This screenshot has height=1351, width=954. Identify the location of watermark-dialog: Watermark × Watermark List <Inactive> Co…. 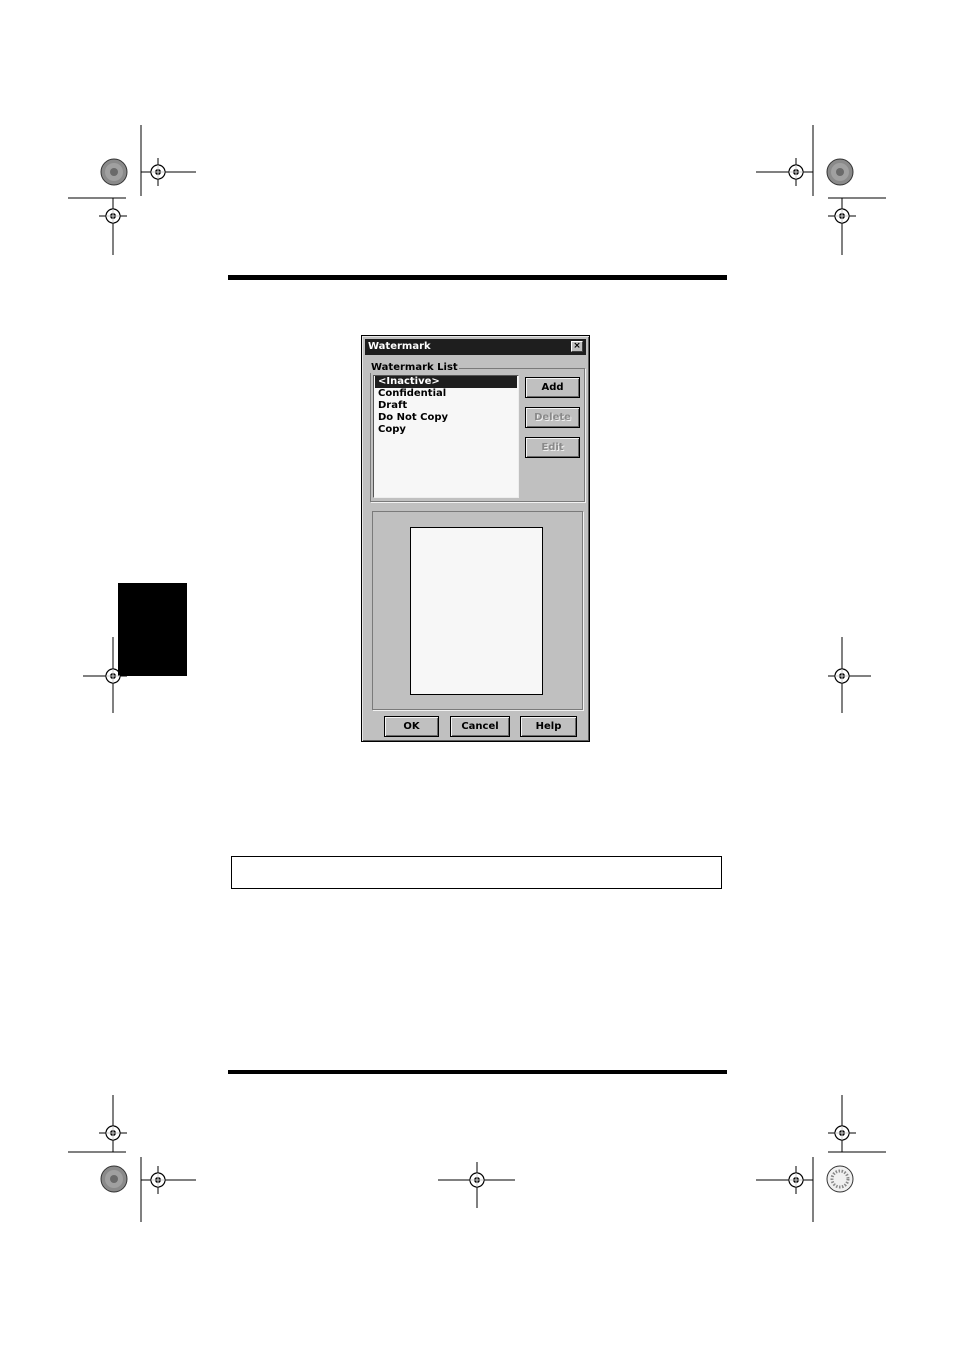
(475, 538).